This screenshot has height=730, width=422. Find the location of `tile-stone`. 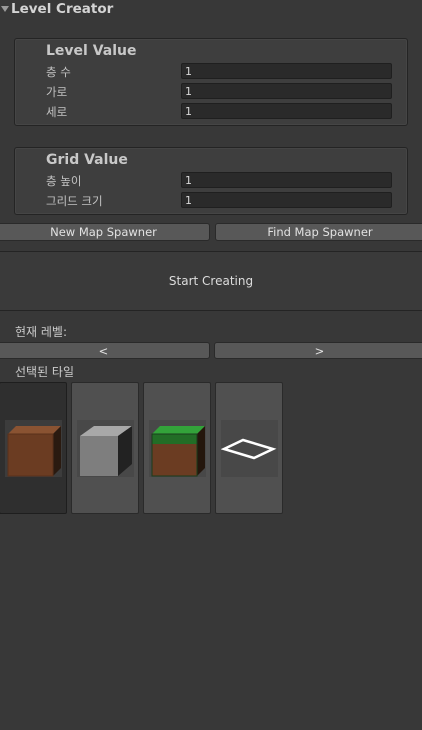

tile-stone is located at coordinates (105, 448).